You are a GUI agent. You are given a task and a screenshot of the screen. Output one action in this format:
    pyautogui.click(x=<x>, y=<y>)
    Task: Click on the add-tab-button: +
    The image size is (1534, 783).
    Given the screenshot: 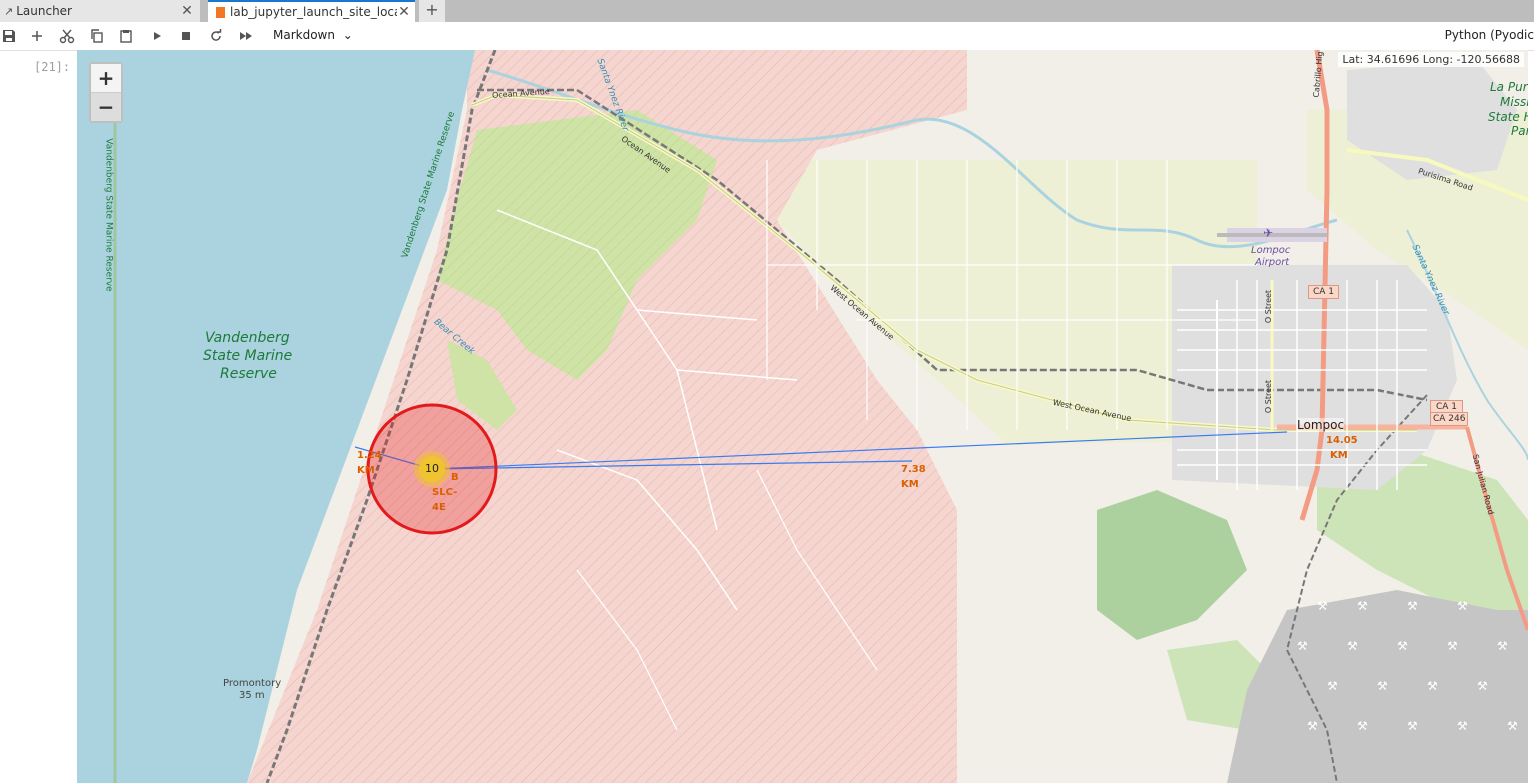 What is the action you would take?
    pyautogui.click(x=432, y=11)
    